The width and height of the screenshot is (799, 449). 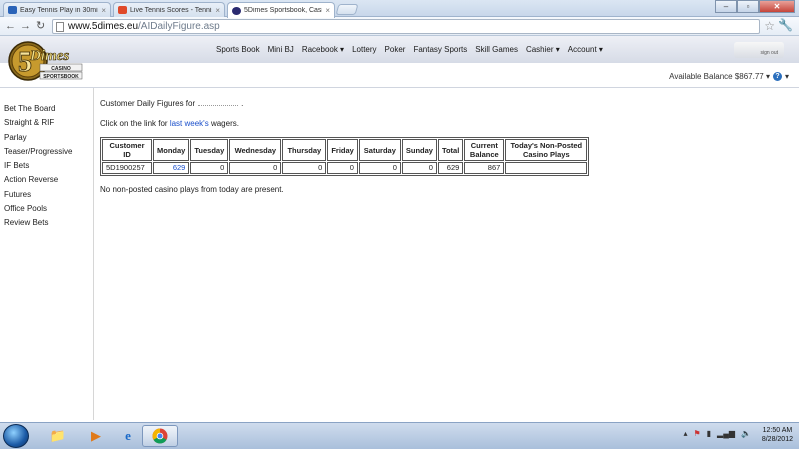 What do you see at coordinates (342, 150) in the screenshot?
I see `col-friday: Friday` at bounding box center [342, 150].